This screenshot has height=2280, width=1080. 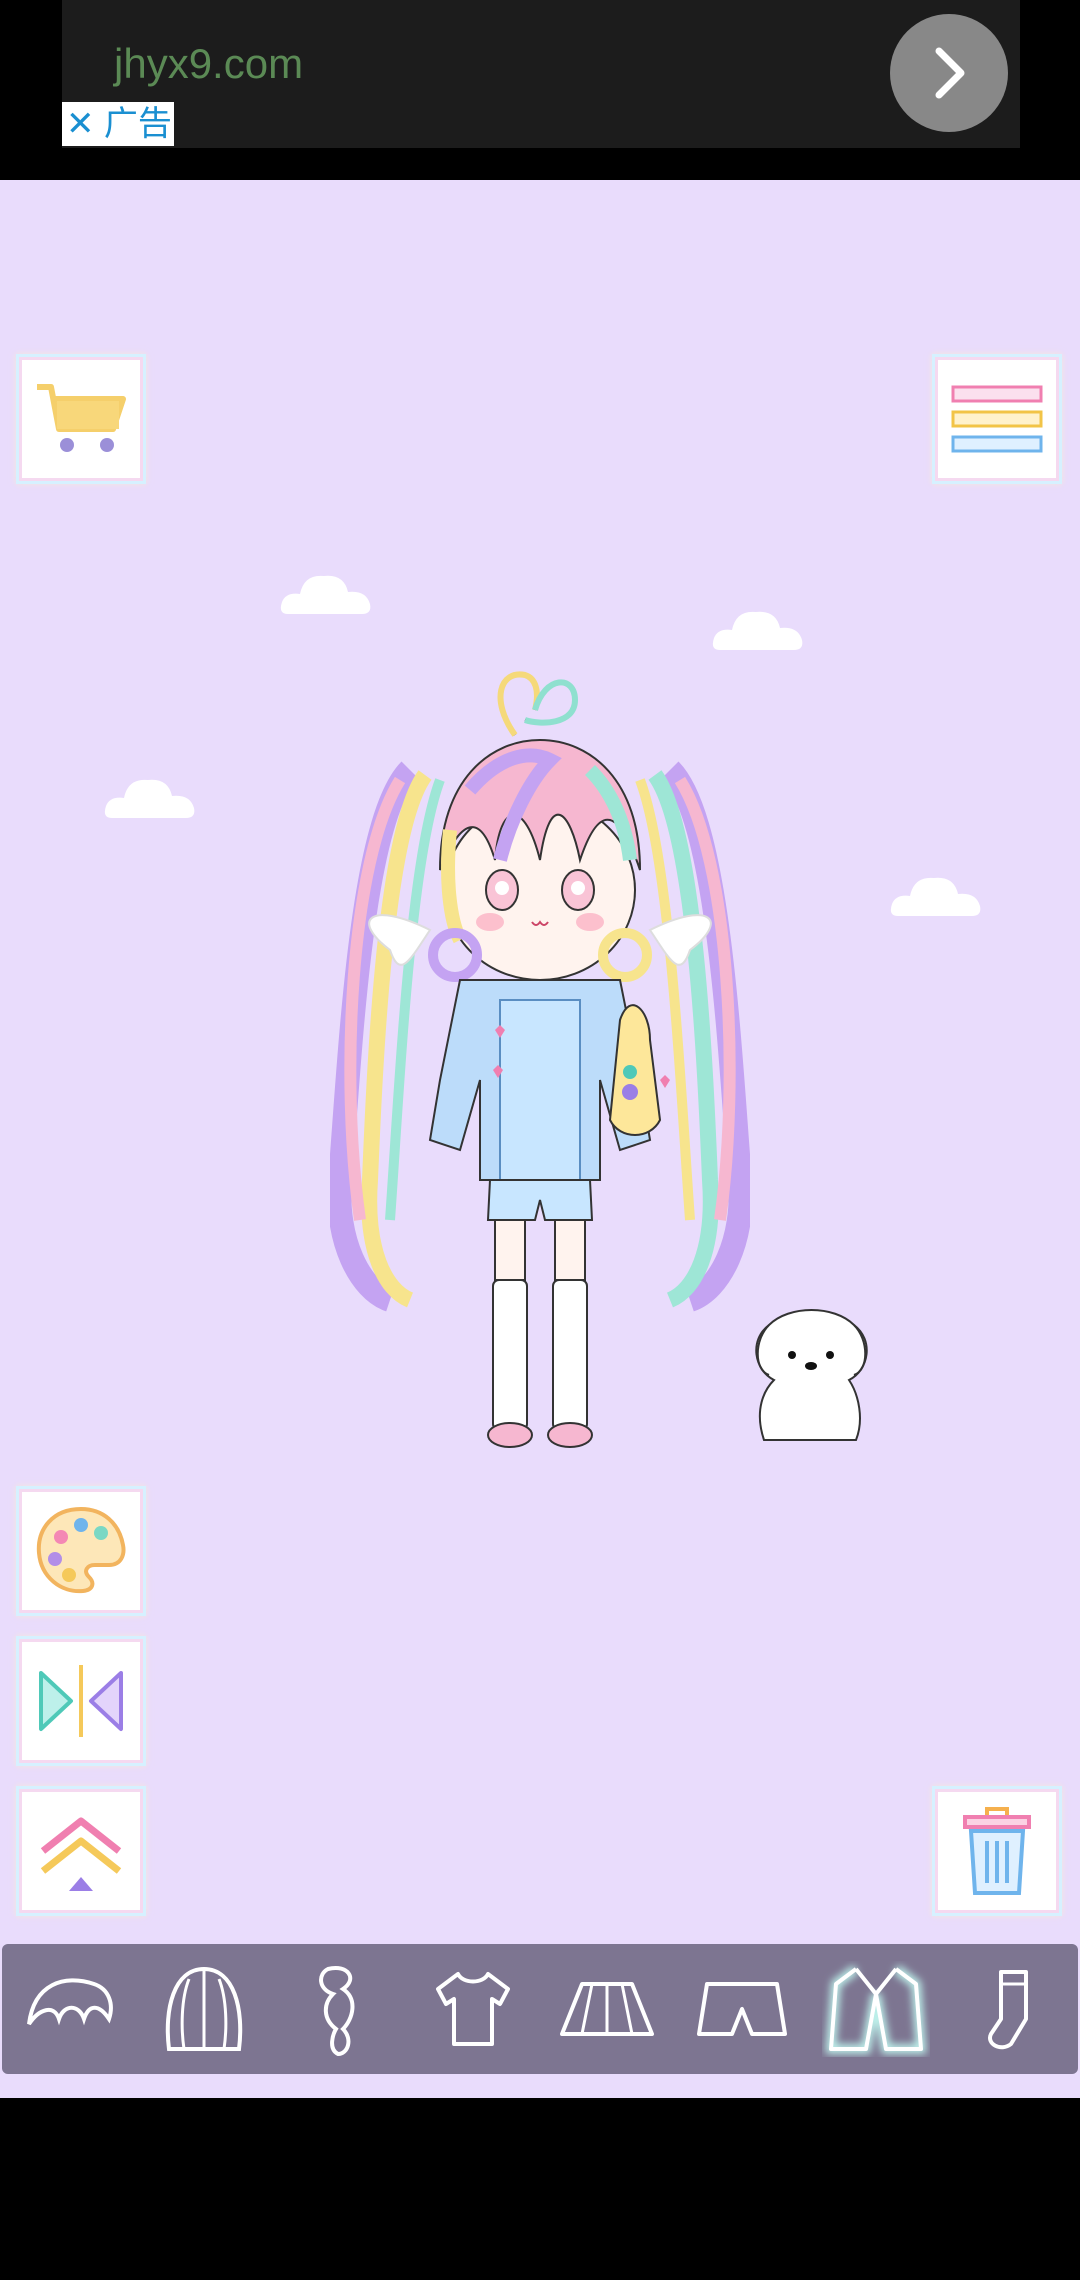 I want to click on flip-icon, so click(x=81, y=1701).